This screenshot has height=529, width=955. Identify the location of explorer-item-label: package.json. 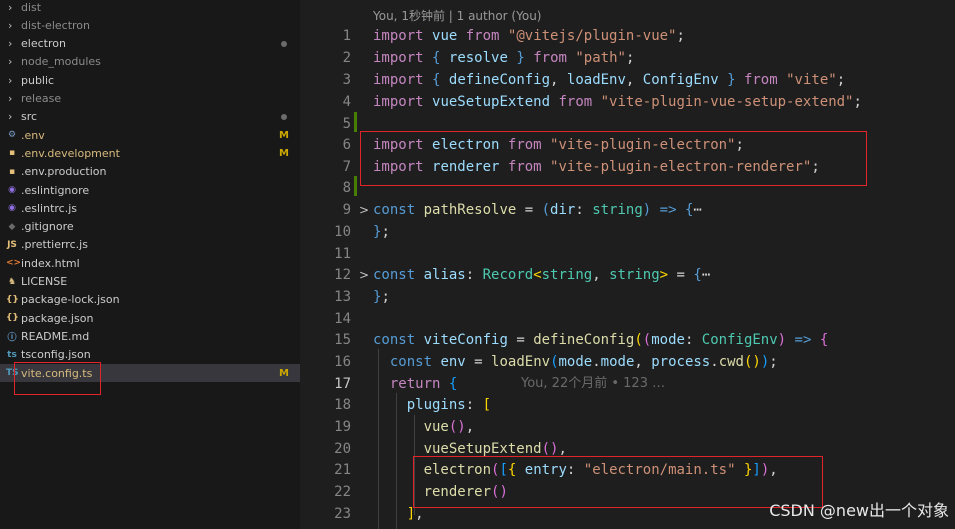
(57, 318).